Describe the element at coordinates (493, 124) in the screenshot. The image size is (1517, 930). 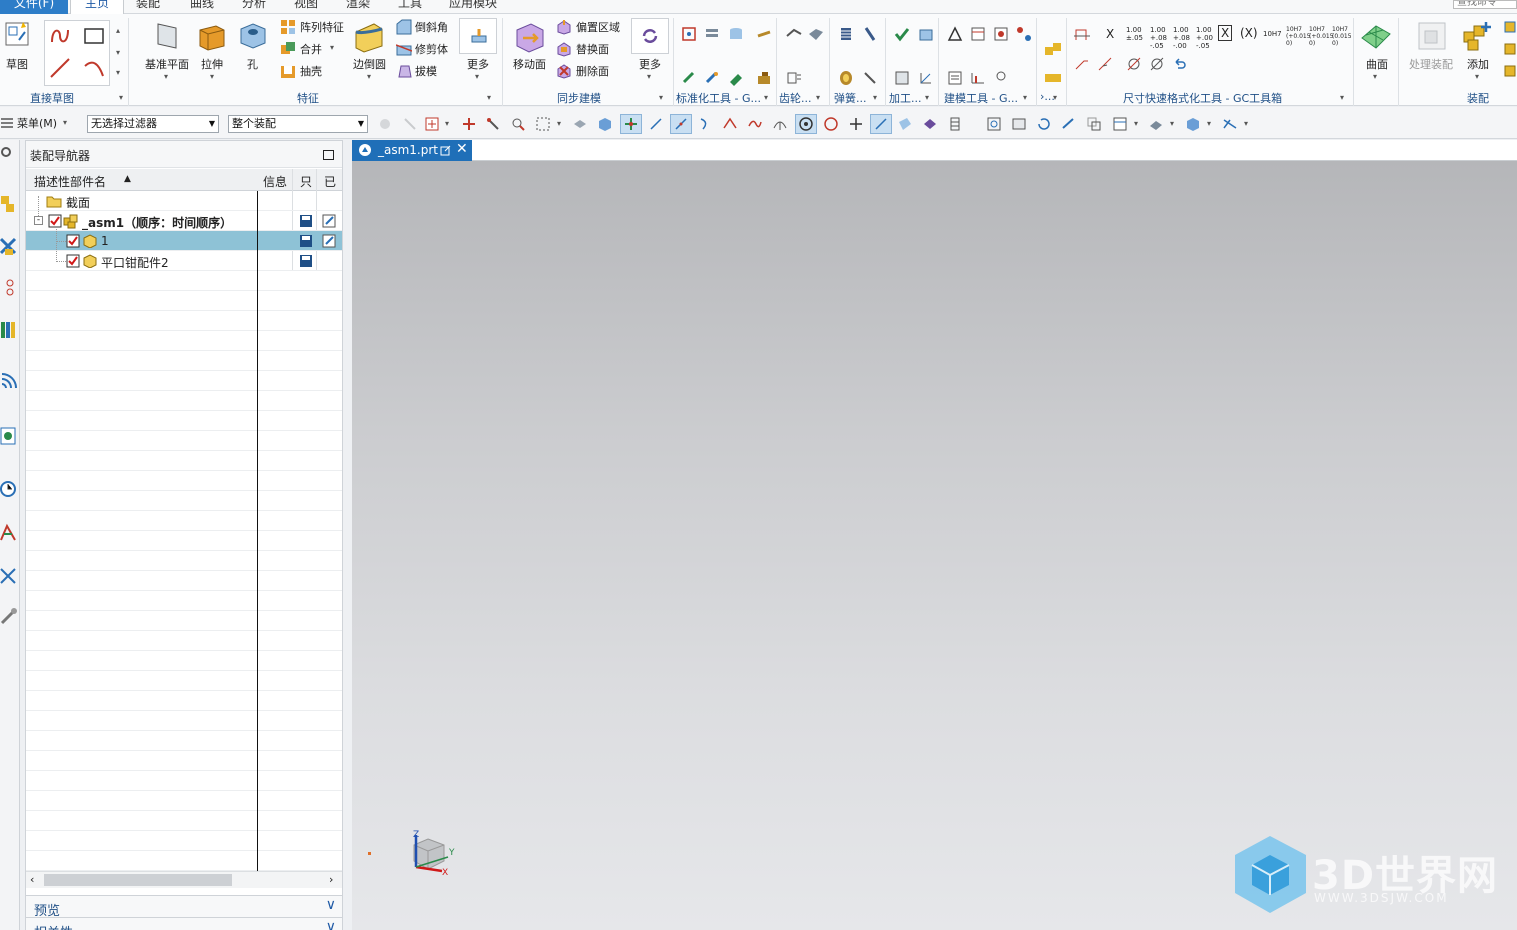
I see `quick-pick-icon` at that location.